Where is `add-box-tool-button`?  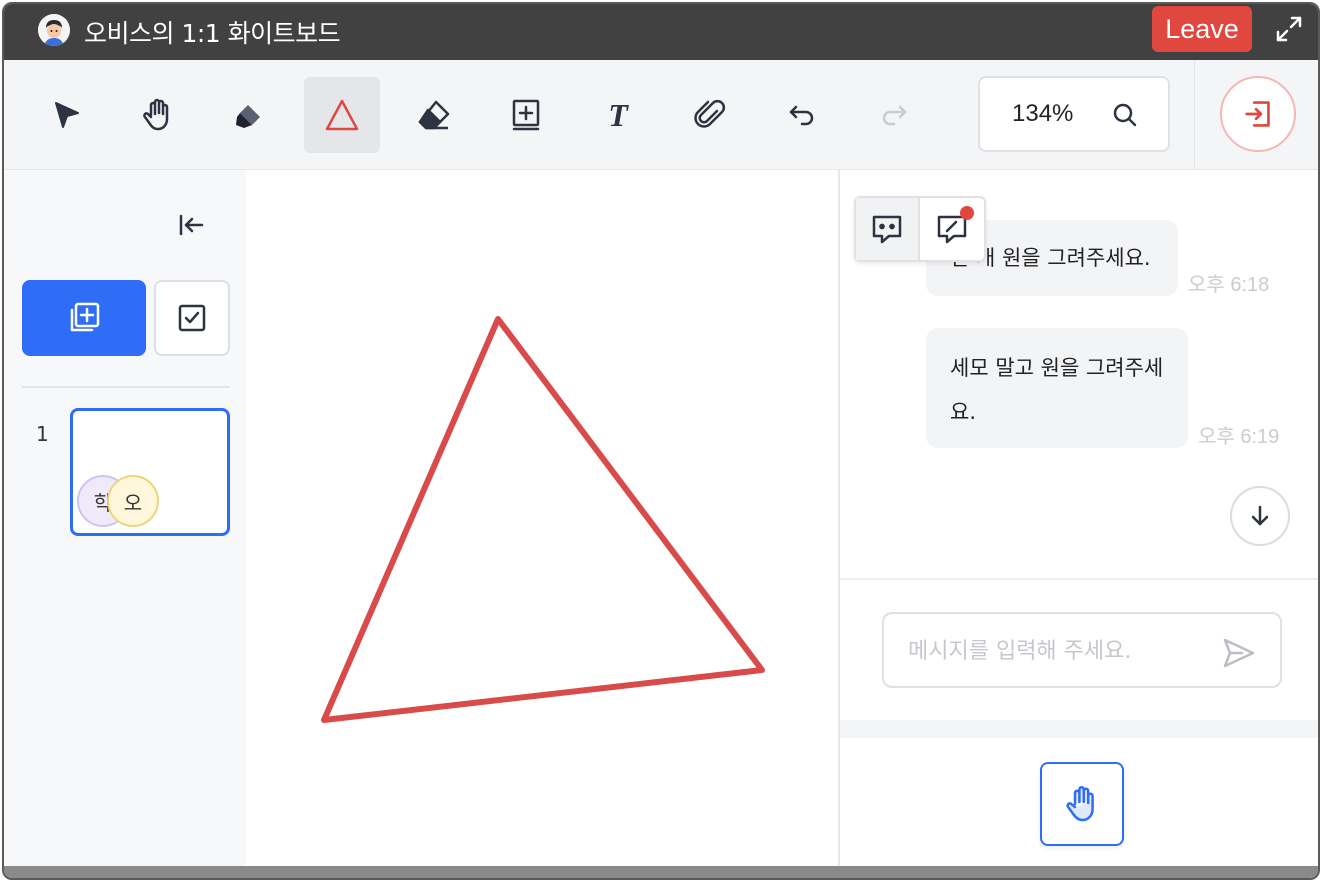 add-box-tool-button is located at coordinates (526, 115).